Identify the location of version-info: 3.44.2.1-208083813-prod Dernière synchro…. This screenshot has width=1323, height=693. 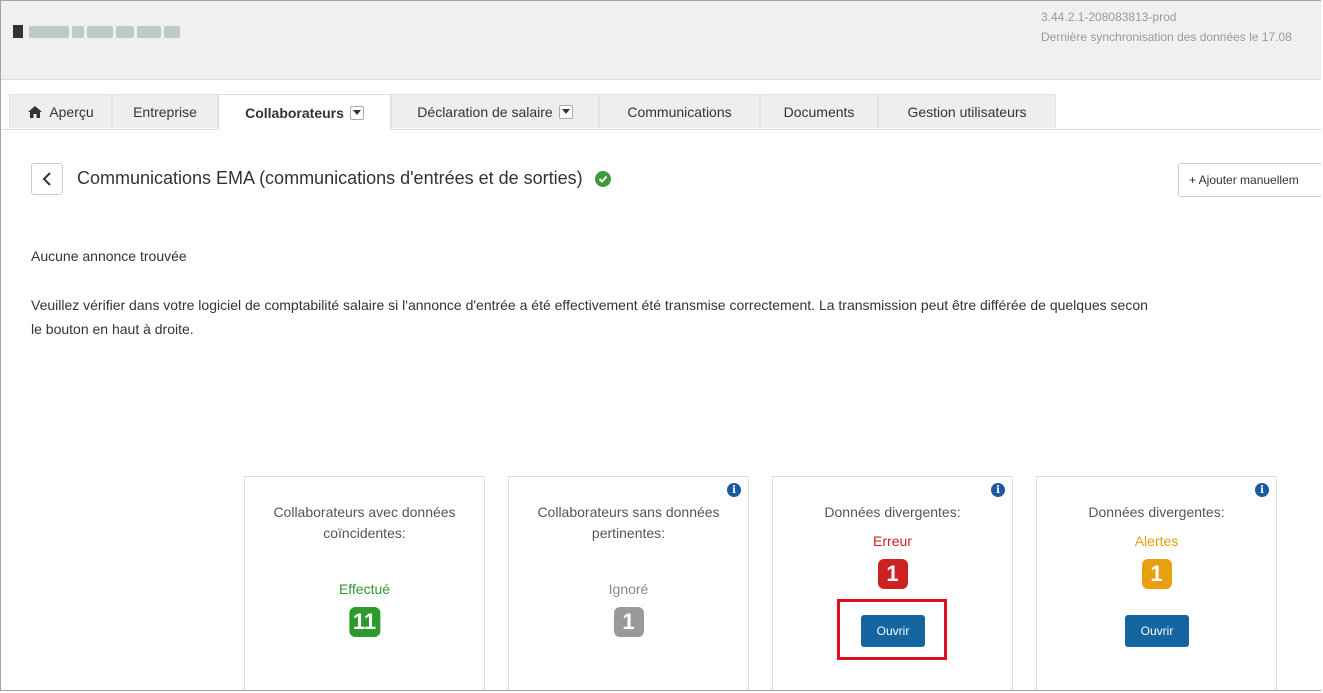
(1166, 27).